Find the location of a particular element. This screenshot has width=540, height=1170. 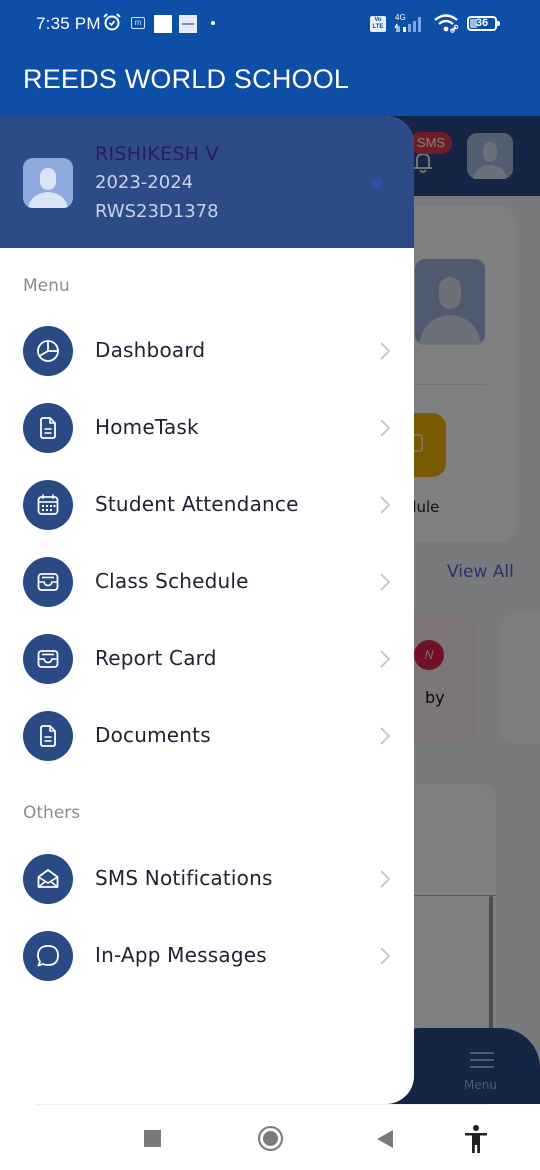

wifi-icon is located at coordinates (446, 23).